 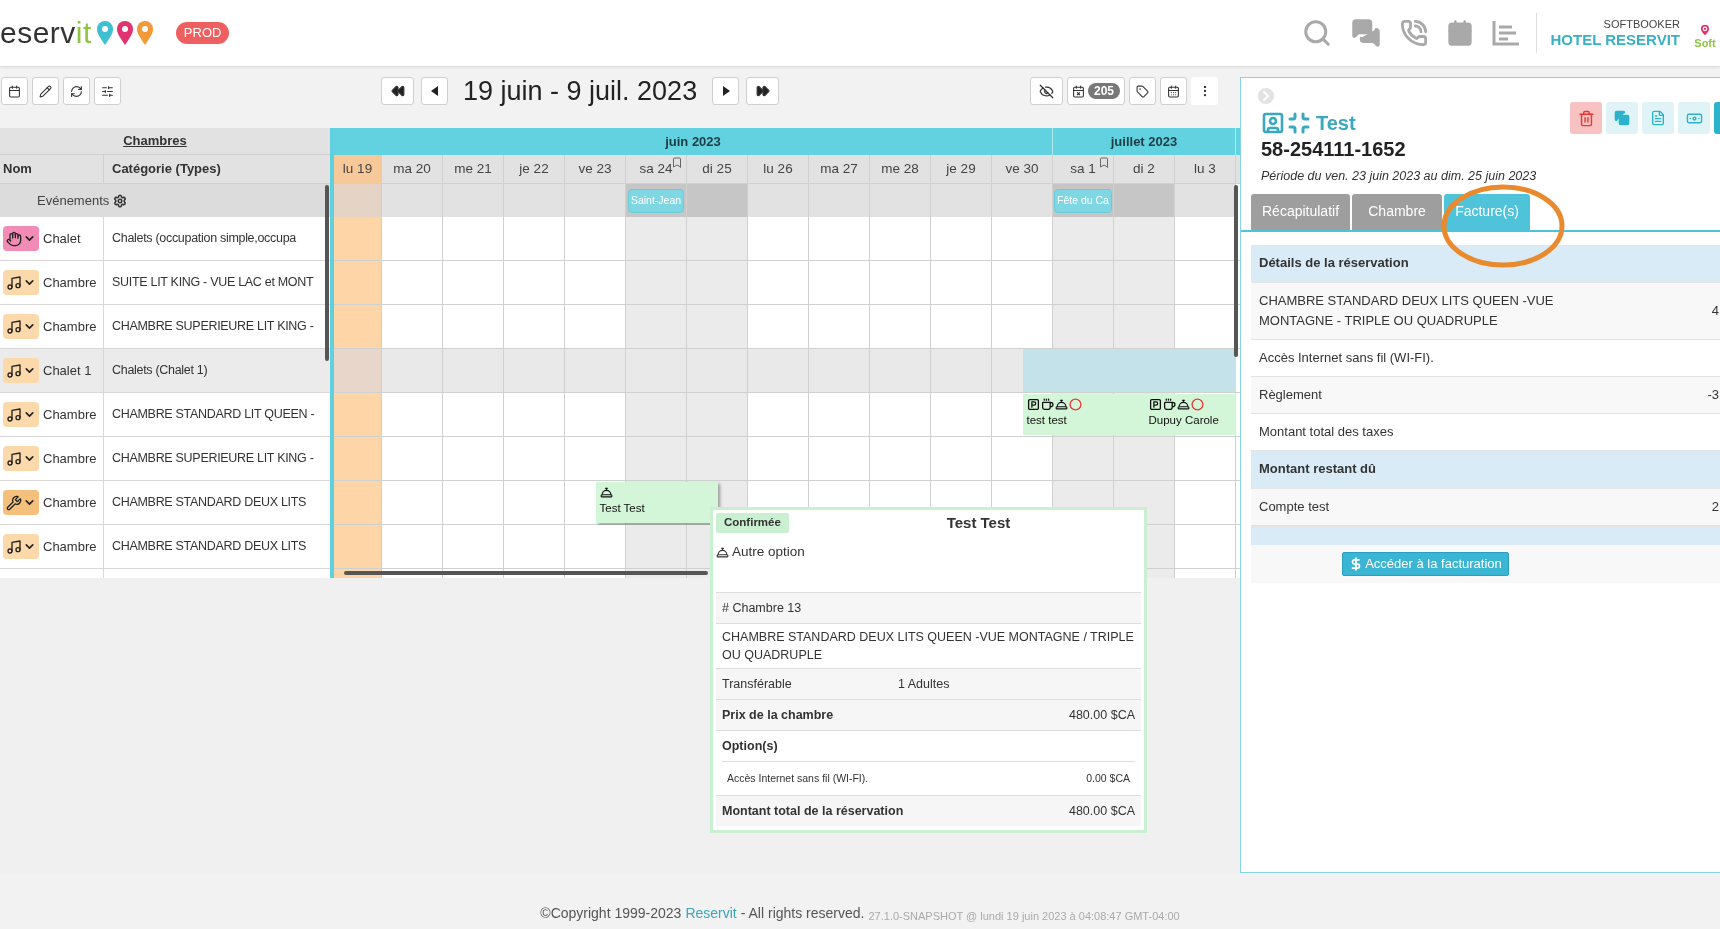 What do you see at coordinates (762, 608) in the screenshot?
I see `room-number: # Chambre 13` at bounding box center [762, 608].